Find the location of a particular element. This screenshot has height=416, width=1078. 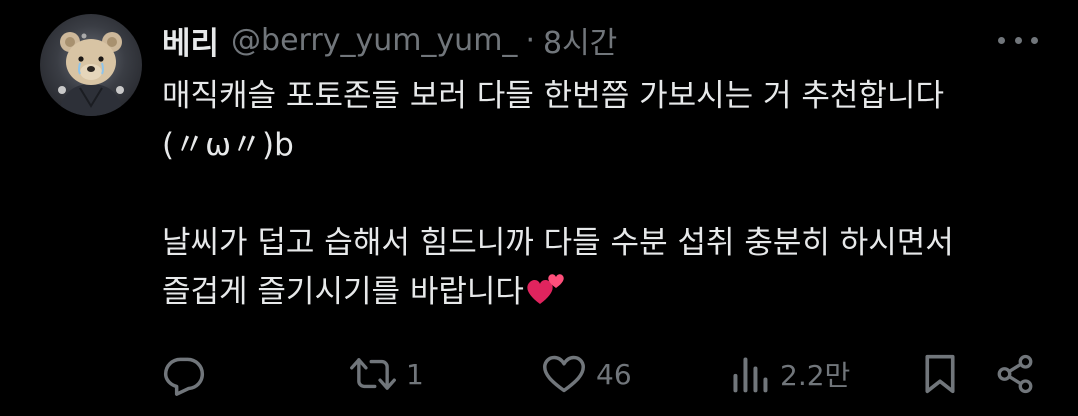

two-hearts-emoji is located at coordinates (546, 295).